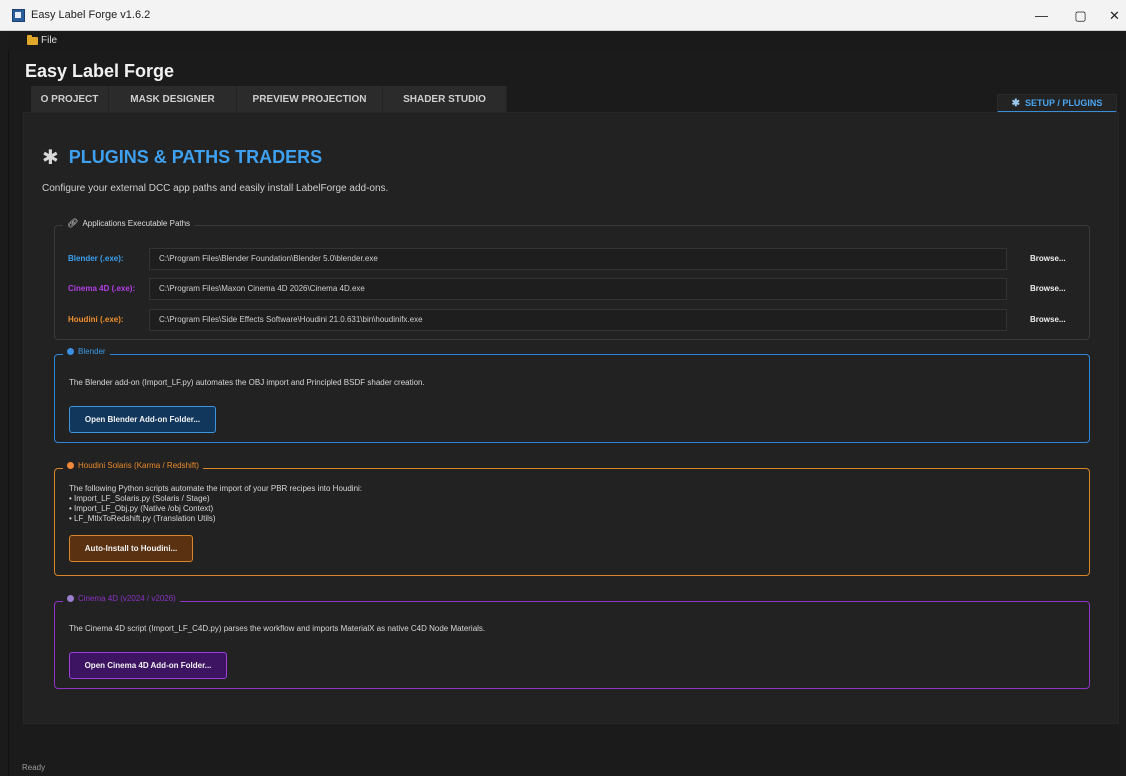 The height and width of the screenshot is (776, 1126). What do you see at coordinates (34, 767) in the screenshot?
I see `status-text: Ready` at bounding box center [34, 767].